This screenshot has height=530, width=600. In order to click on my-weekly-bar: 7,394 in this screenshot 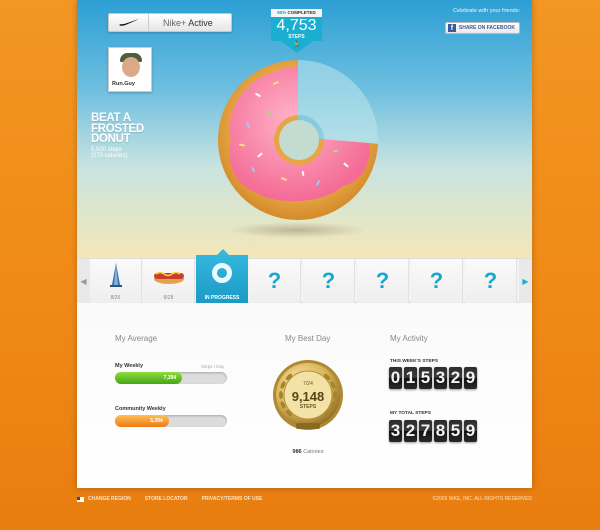, I will do `click(149, 378)`.